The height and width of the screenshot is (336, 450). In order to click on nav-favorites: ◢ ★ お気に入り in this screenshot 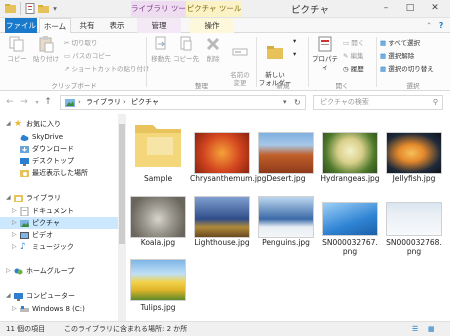, I will do `click(59, 124)`.